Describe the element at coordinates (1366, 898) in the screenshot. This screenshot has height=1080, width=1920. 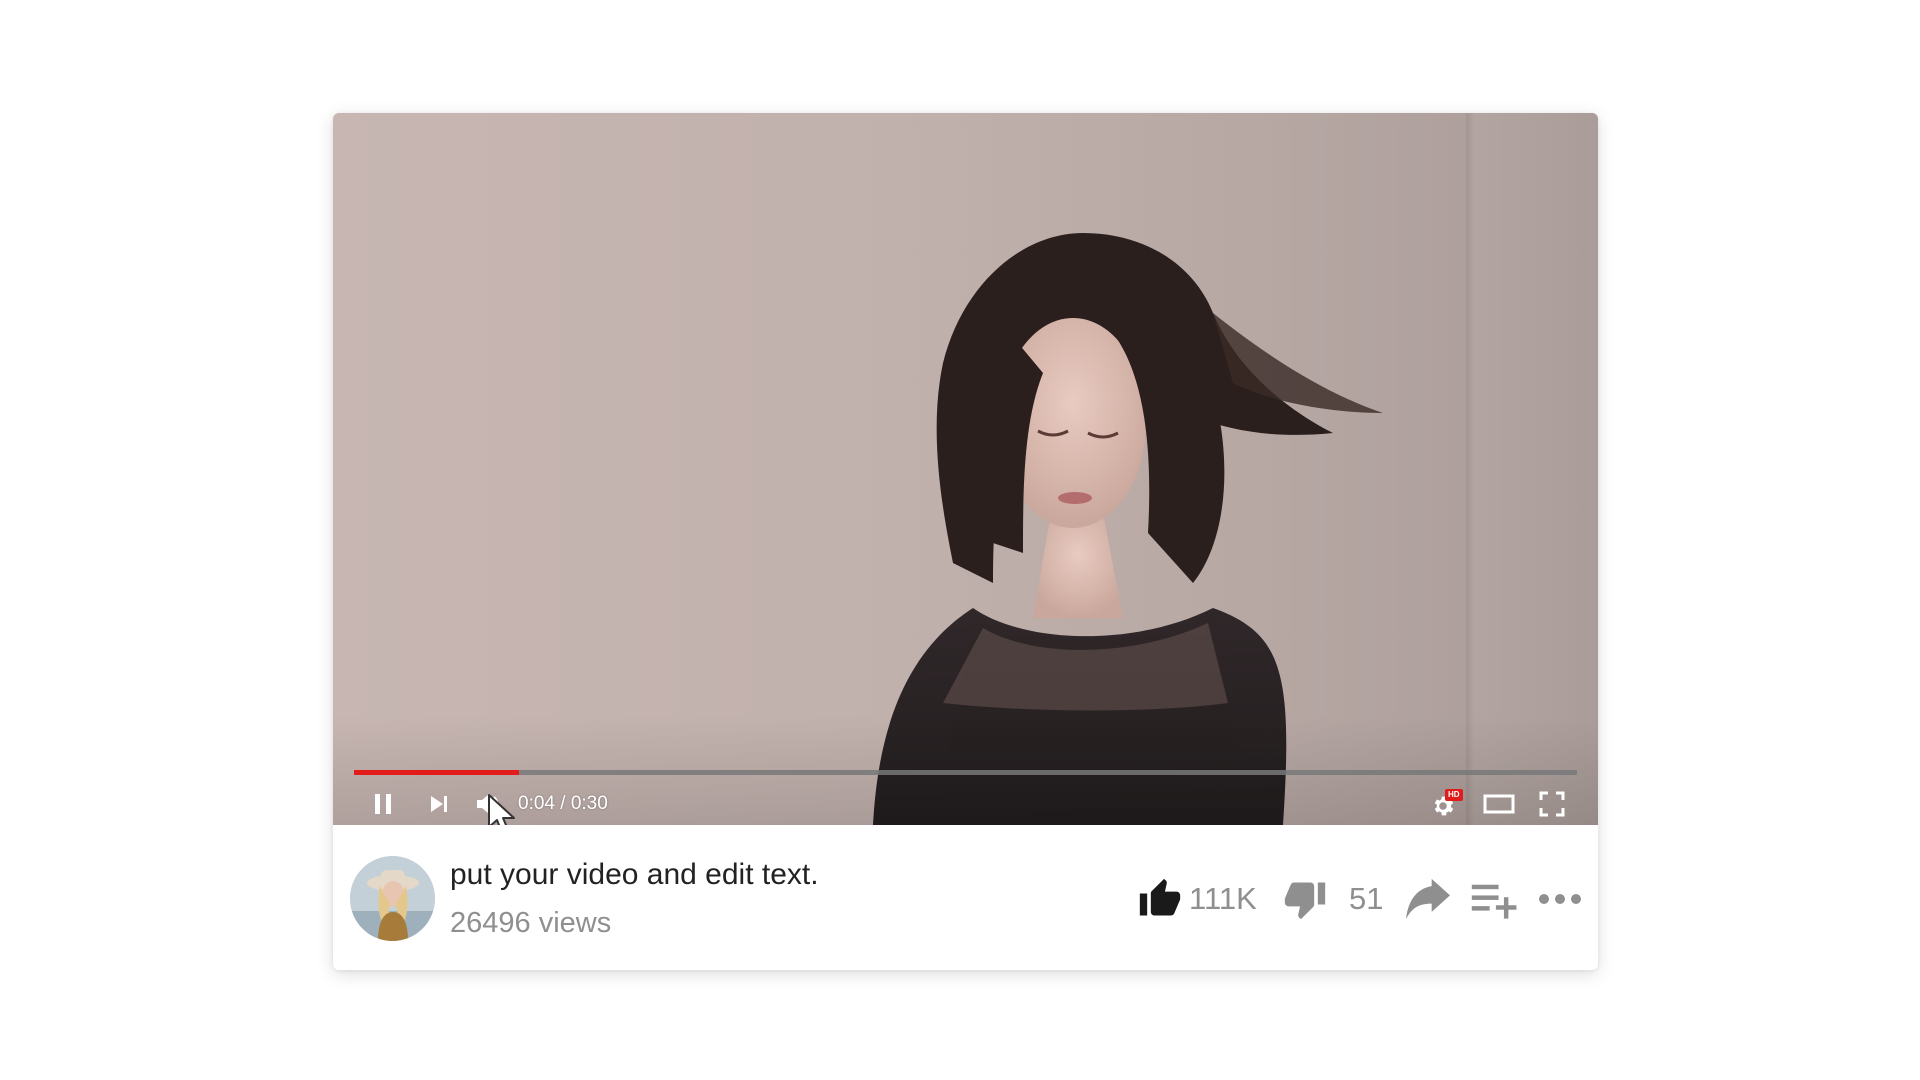
I see `dislike-count: 51` at that location.